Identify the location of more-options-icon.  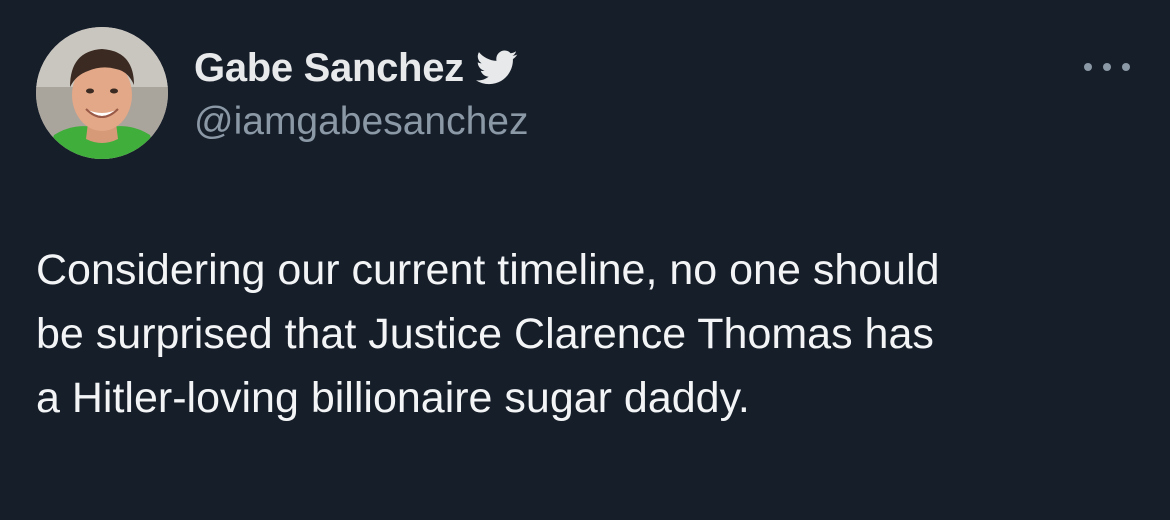
(1107, 67).